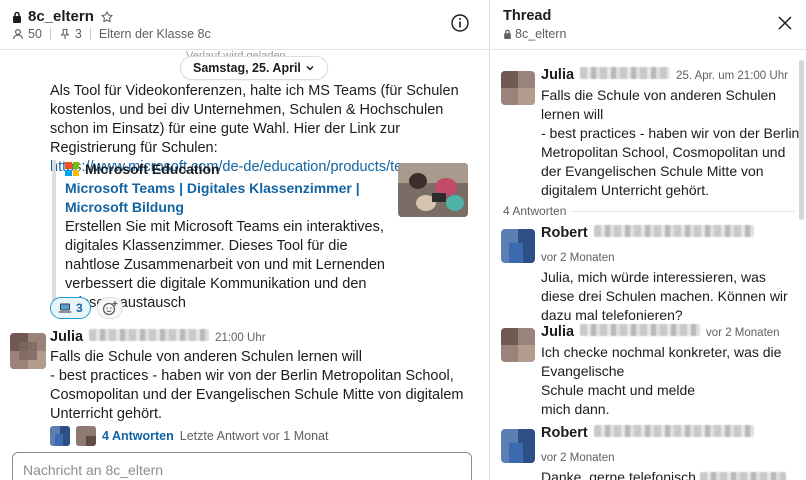 Image resolution: width=806 pixels, height=480 pixels. What do you see at coordinates (247, 68) in the screenshot?
I see `date-label: Samstag, 25. April` at bounding box center [247, 68].